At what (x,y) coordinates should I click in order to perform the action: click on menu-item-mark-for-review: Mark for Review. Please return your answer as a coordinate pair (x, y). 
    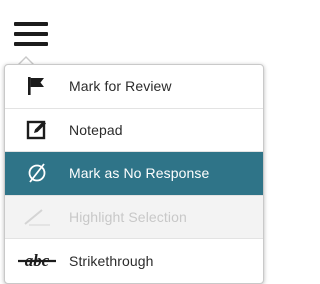
    Looking at the image, I should click on (134, 87).